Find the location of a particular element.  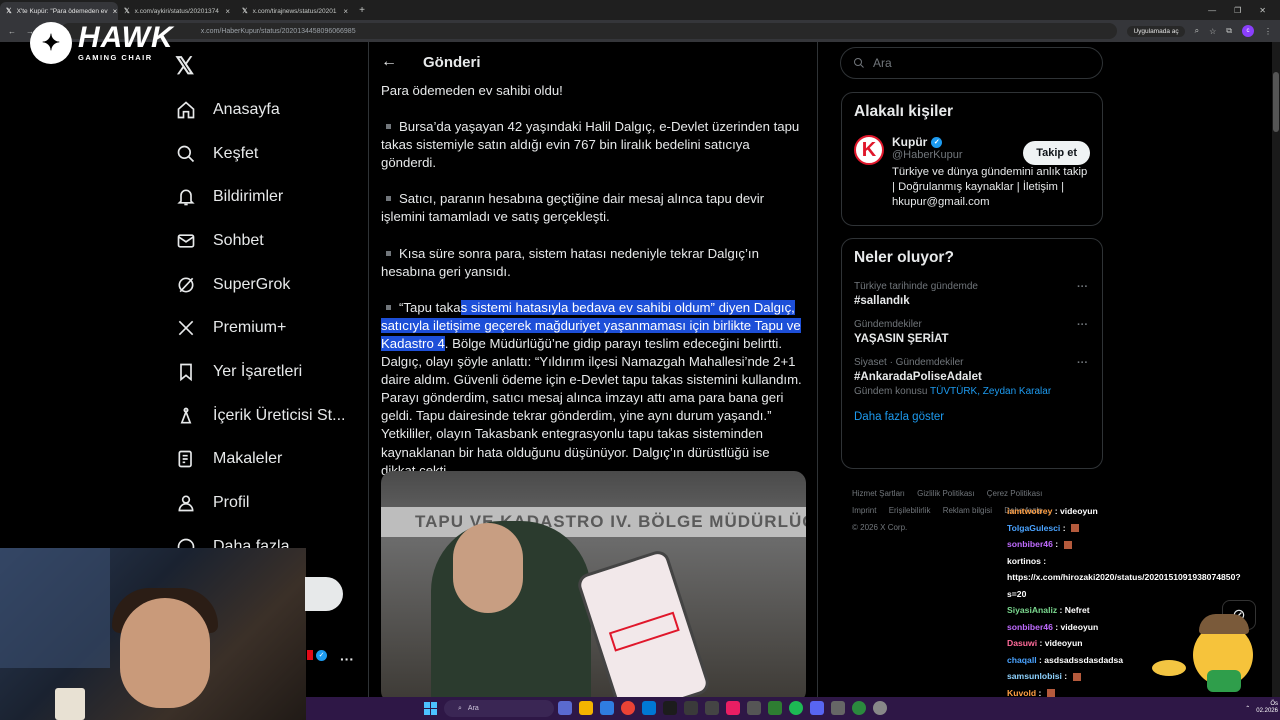

scrollbar-thumb is located at coordinates (1276, 102).